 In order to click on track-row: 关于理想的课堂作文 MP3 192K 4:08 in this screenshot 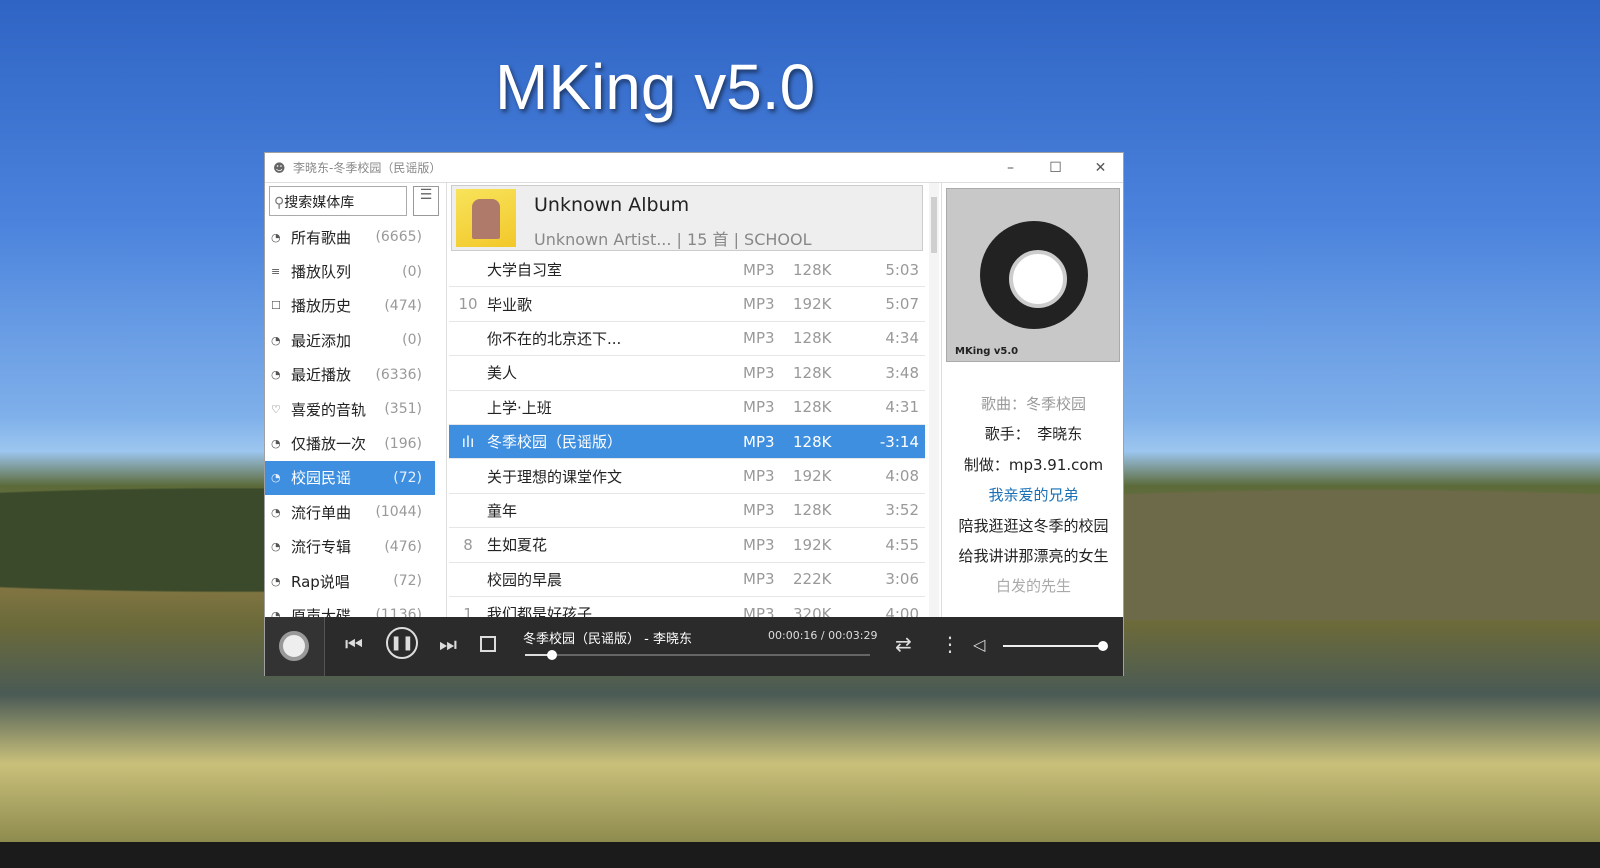, I will do `click(687, 476)`.